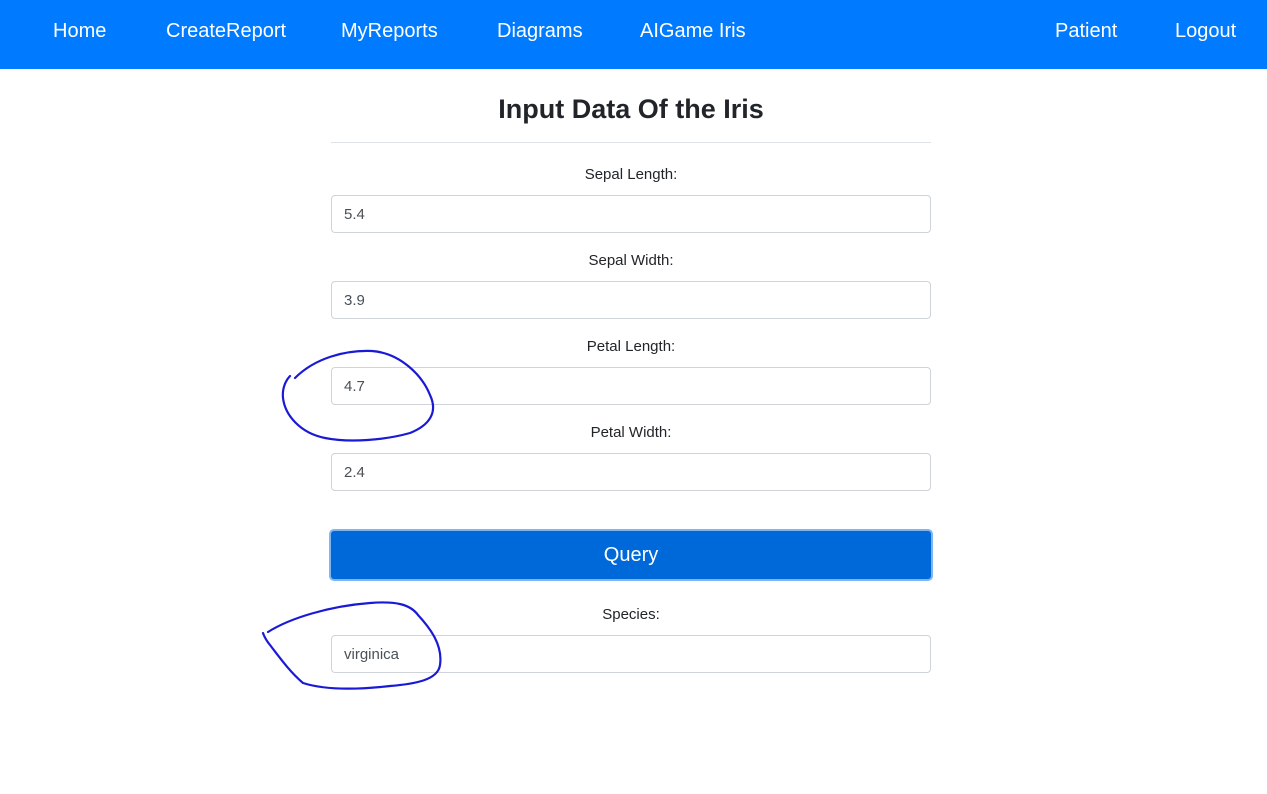 This screenshot has width=1267, height=794. Describe the element at coordinates (631, 142) in the screenshot. I see `title-divider` at that location.